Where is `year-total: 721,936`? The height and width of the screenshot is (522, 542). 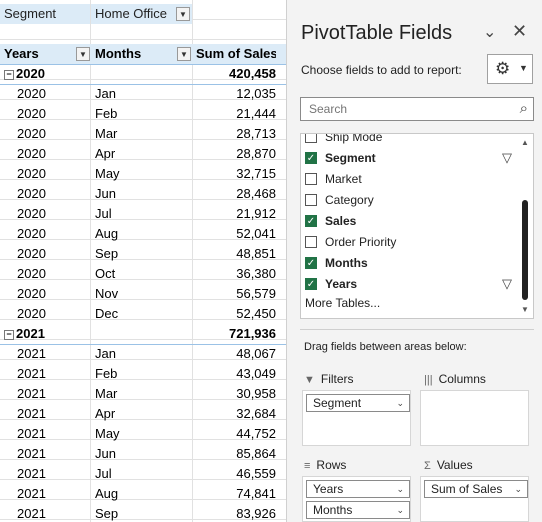 year-total: 721,936 is located at coordinates (236, 334).